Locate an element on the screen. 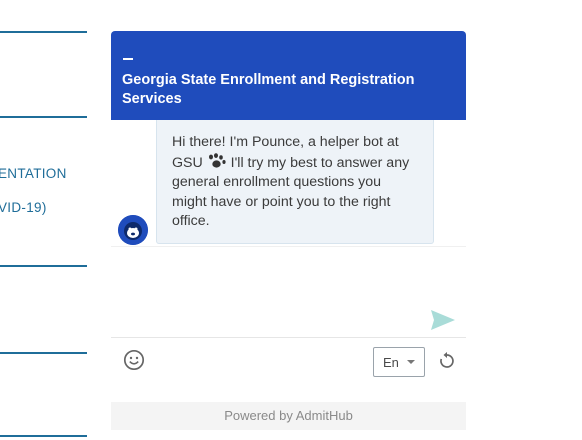  message-text: general enrollment questions you is located at coordinates (277, 182).